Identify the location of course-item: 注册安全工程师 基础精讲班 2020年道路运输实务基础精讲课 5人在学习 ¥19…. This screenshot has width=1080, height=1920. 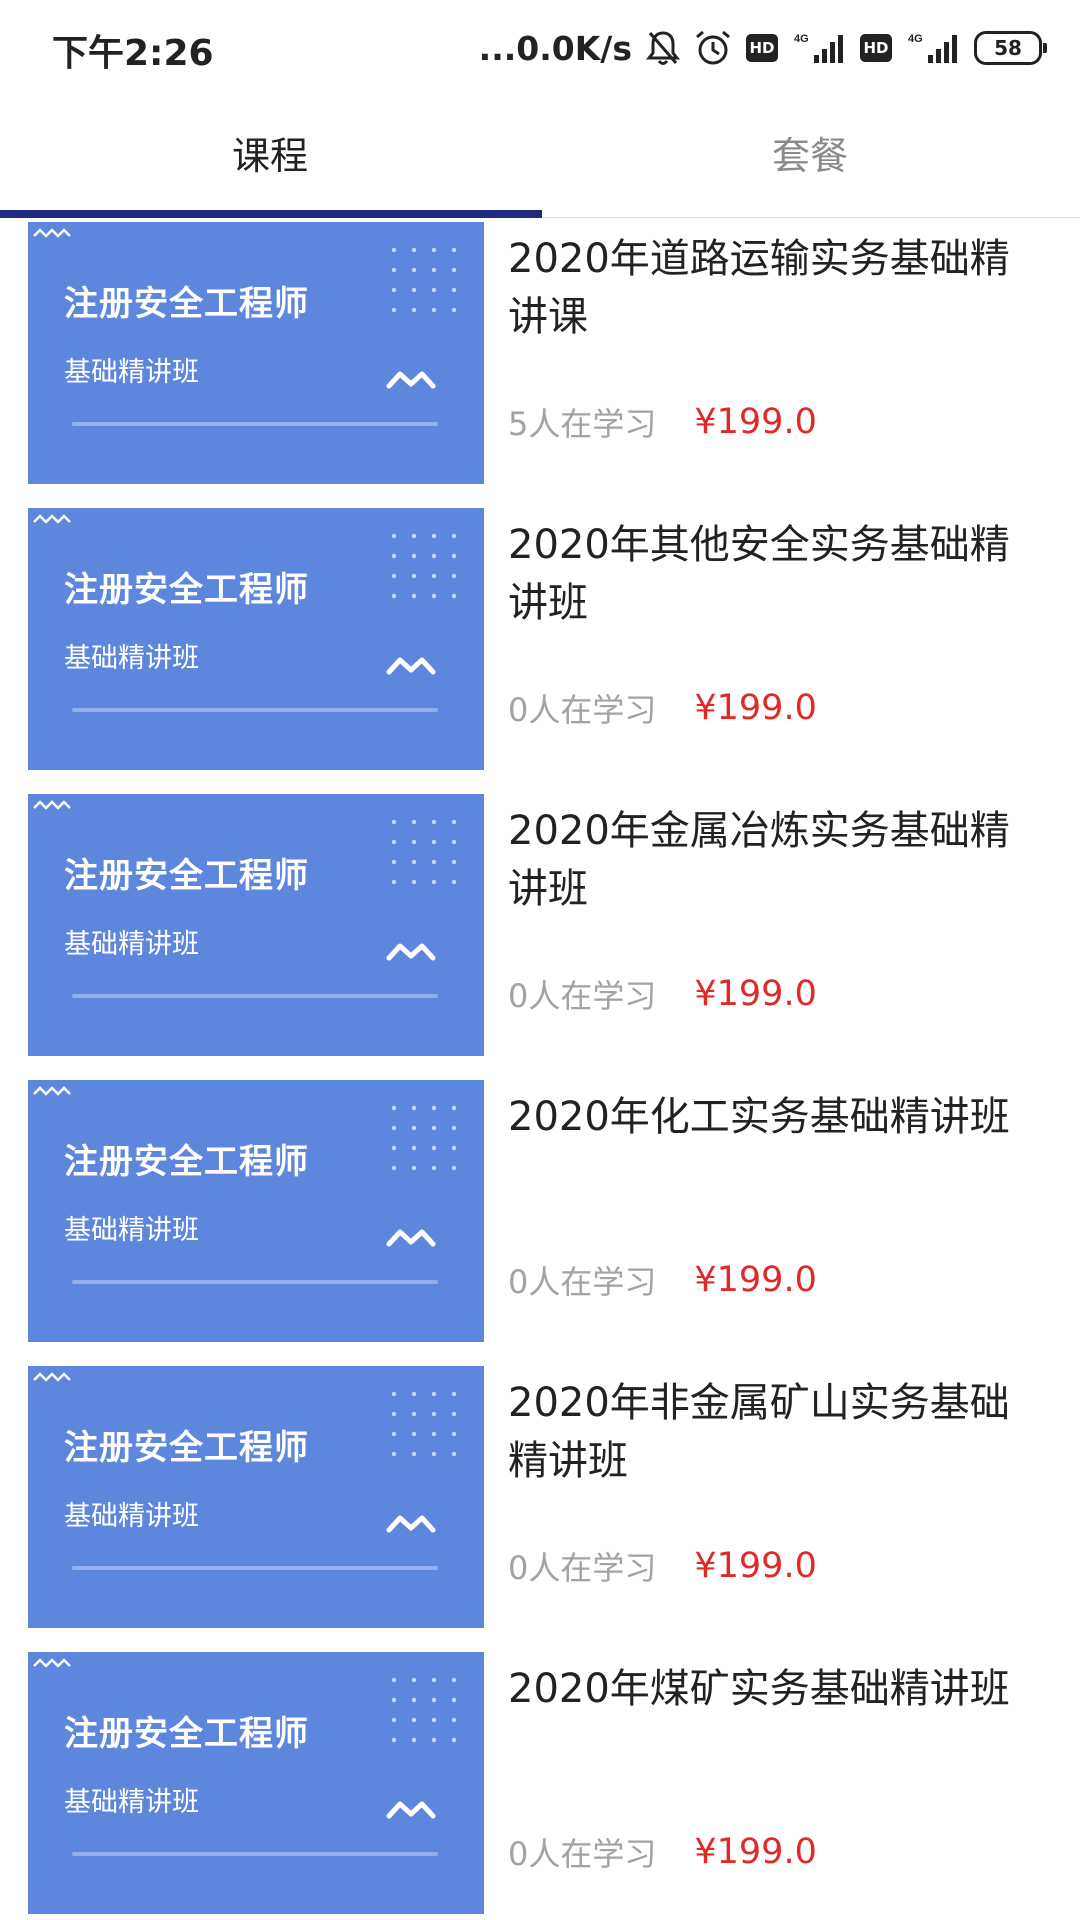
(540, 353).